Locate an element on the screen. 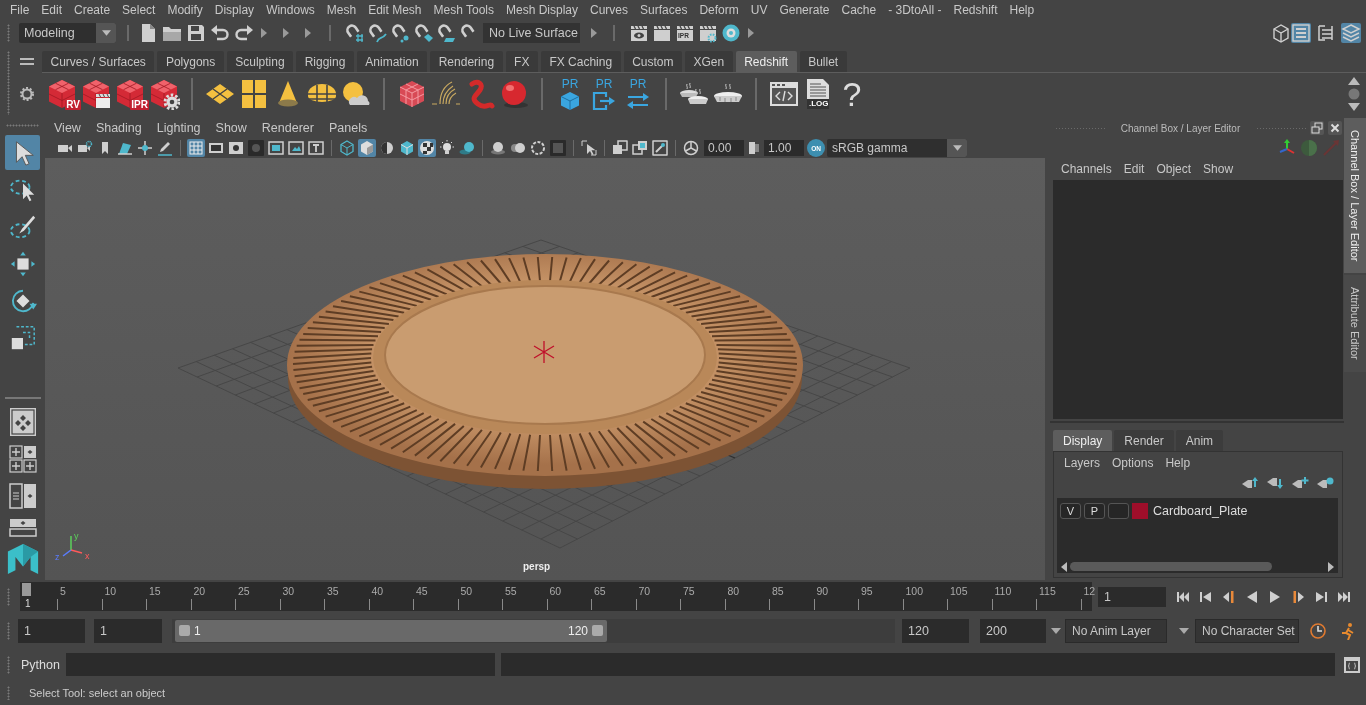 The image size is (1366, 705). anim-layer-field: No Anim Layer is located at coordinates (1116, 630).